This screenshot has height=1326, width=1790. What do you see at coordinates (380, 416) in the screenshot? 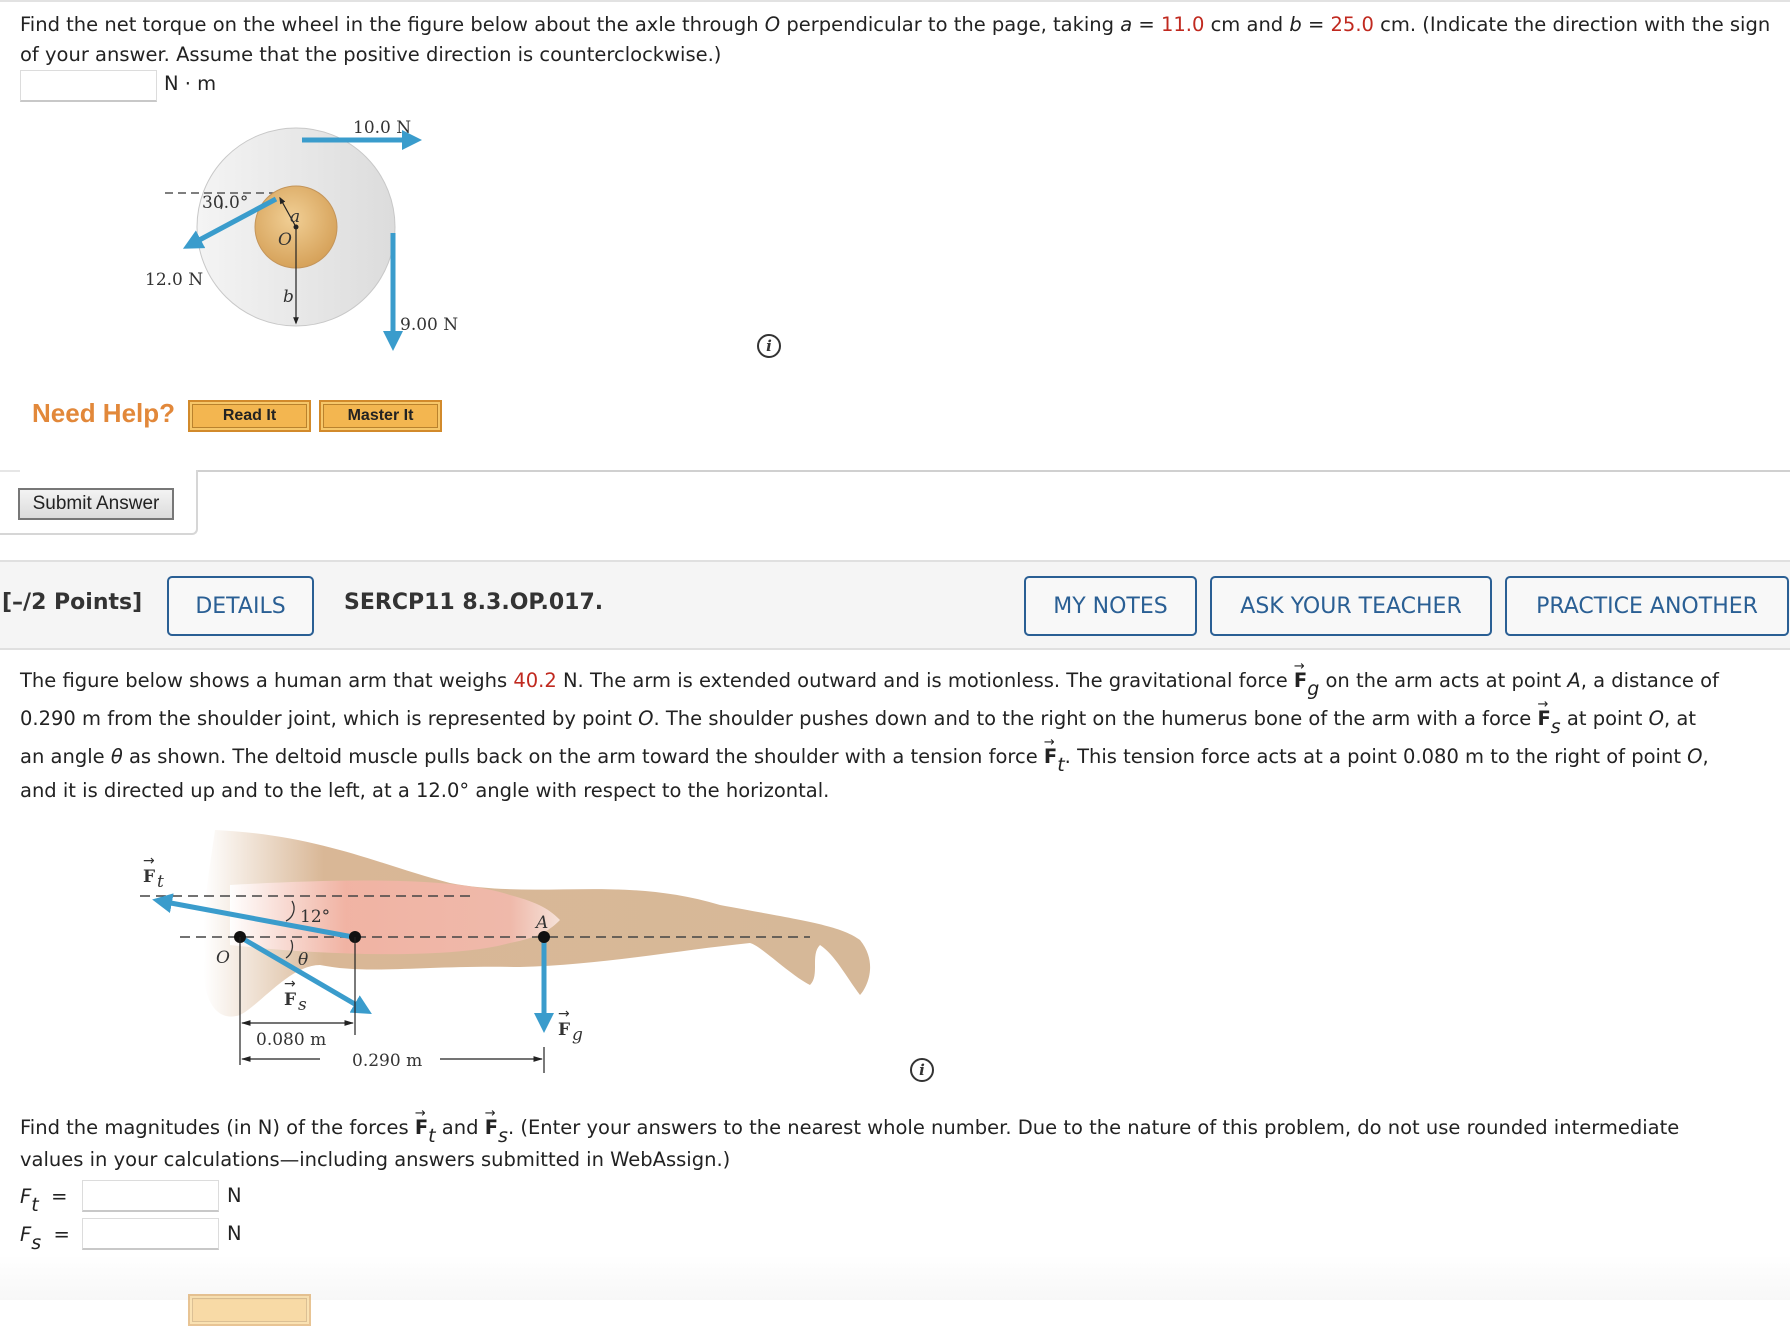
I see `master-it-button: Master It` at bounding box center [380, 416].